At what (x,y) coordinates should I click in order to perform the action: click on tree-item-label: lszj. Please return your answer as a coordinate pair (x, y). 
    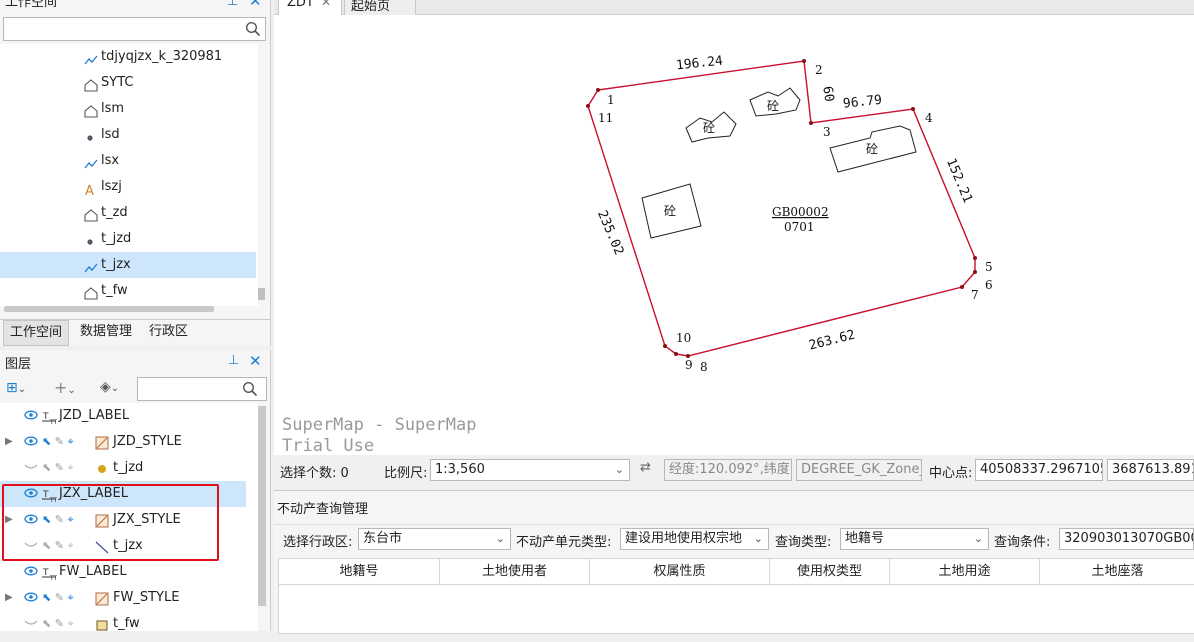
    Looking at the image, I should click on (111, 186).